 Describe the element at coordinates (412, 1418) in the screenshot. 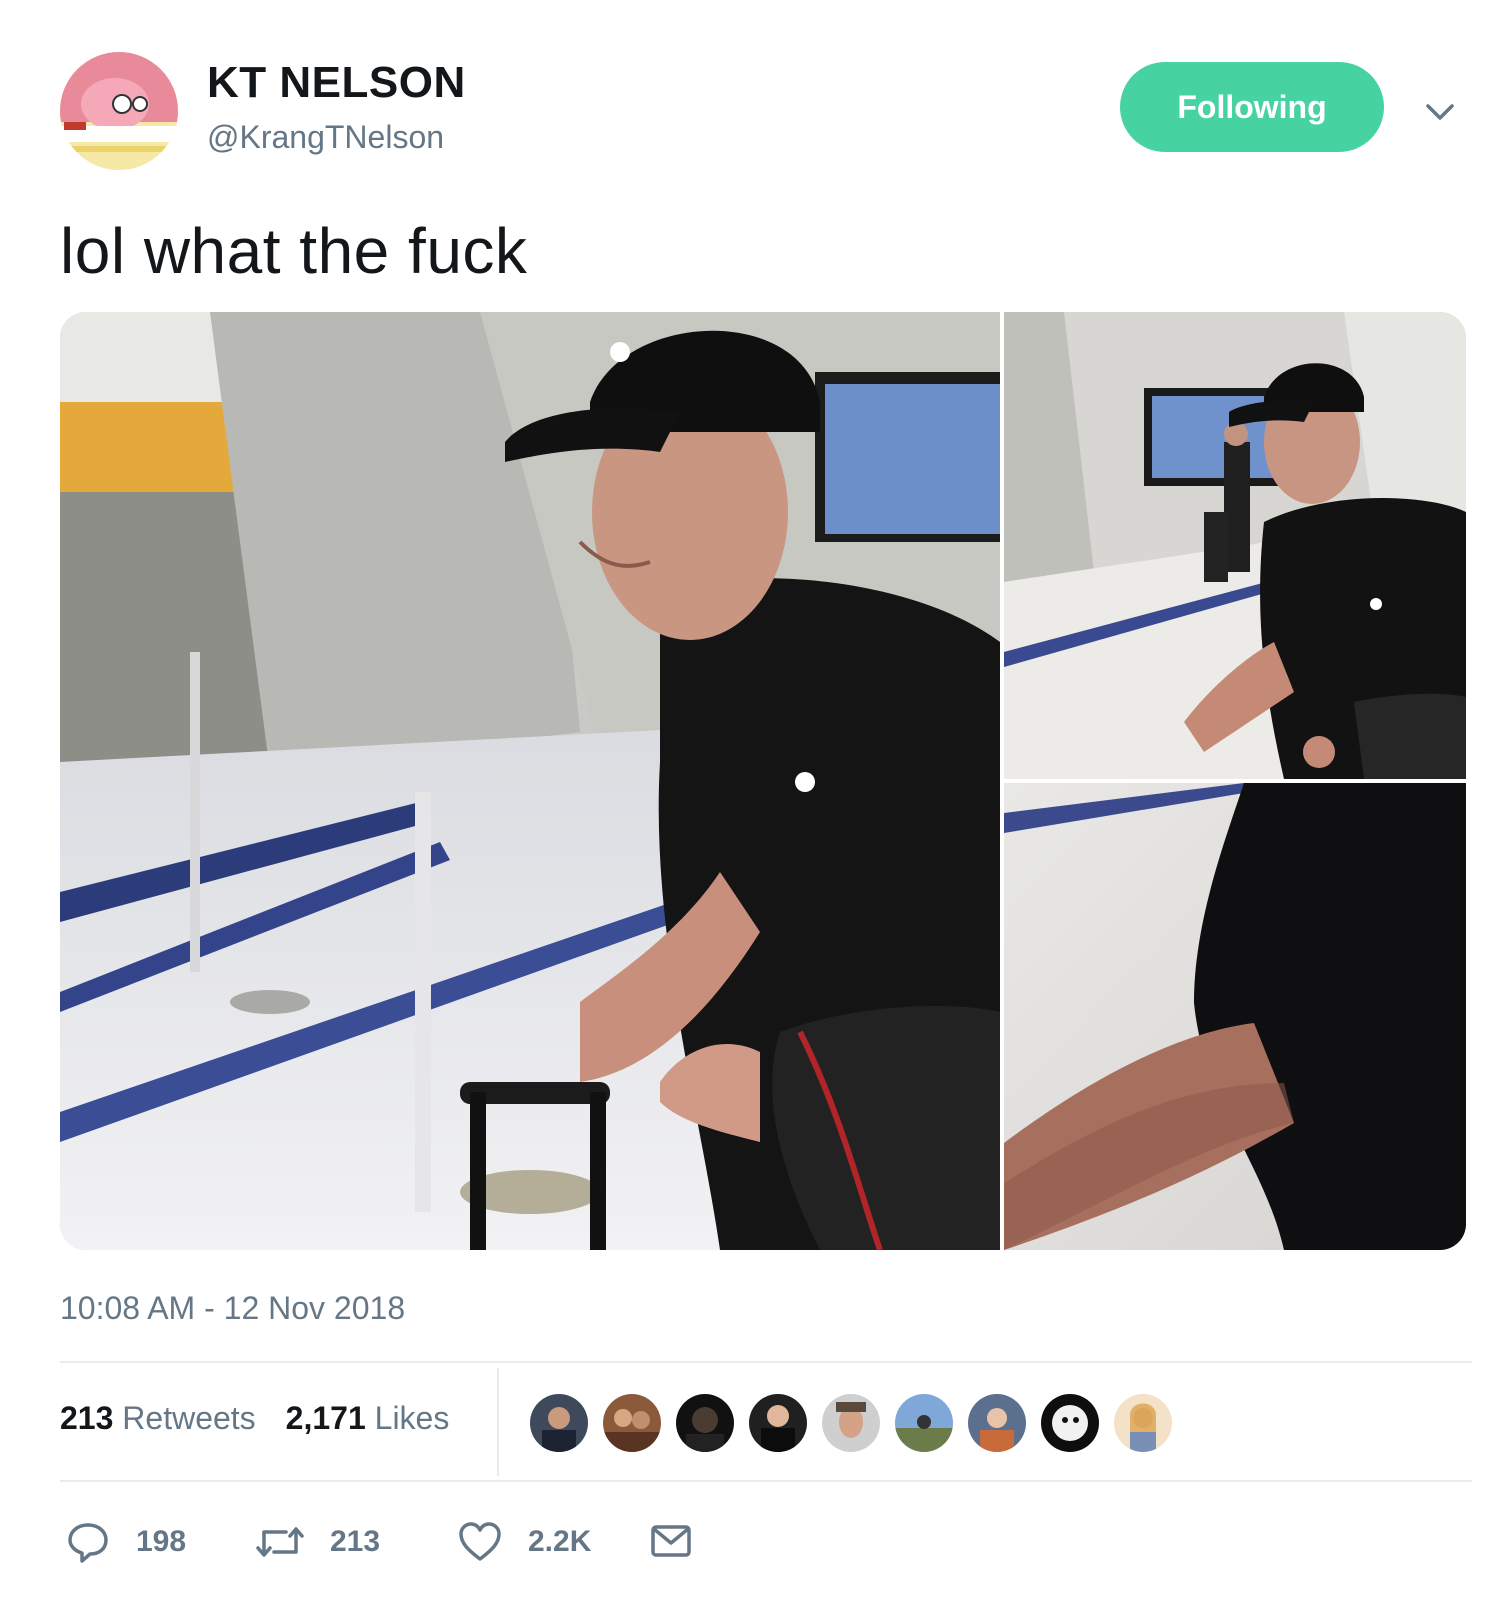

I see `likes-label: Likes` at that location.